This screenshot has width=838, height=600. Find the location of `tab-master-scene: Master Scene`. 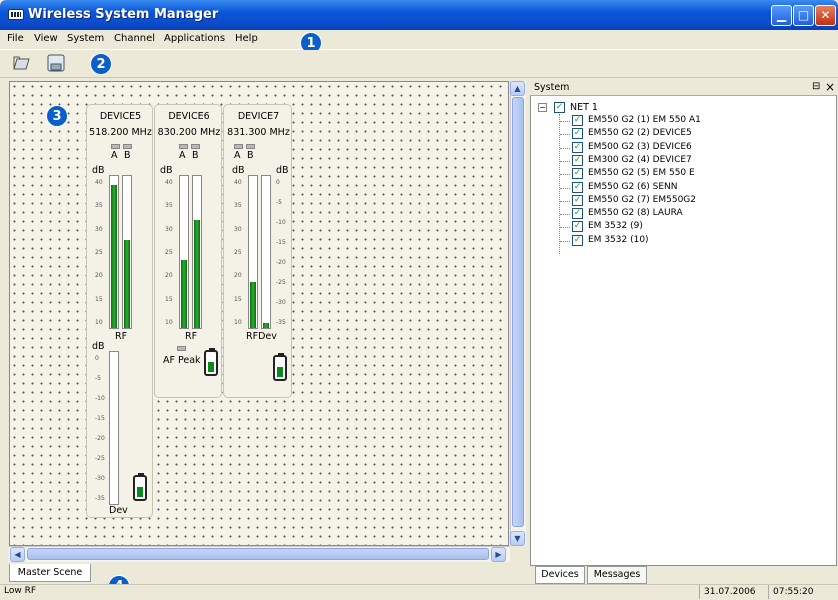

tab-master-scene: Master Scene is located at coordinates (50, 573).